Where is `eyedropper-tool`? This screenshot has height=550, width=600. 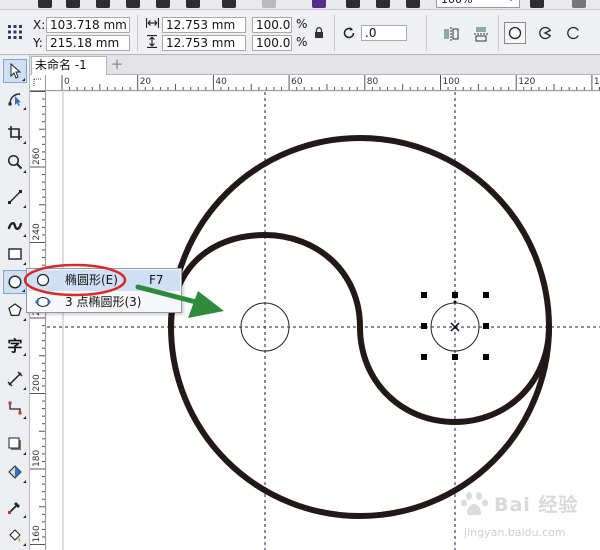 eyedropper-tool is located at coordinates (15, 507).